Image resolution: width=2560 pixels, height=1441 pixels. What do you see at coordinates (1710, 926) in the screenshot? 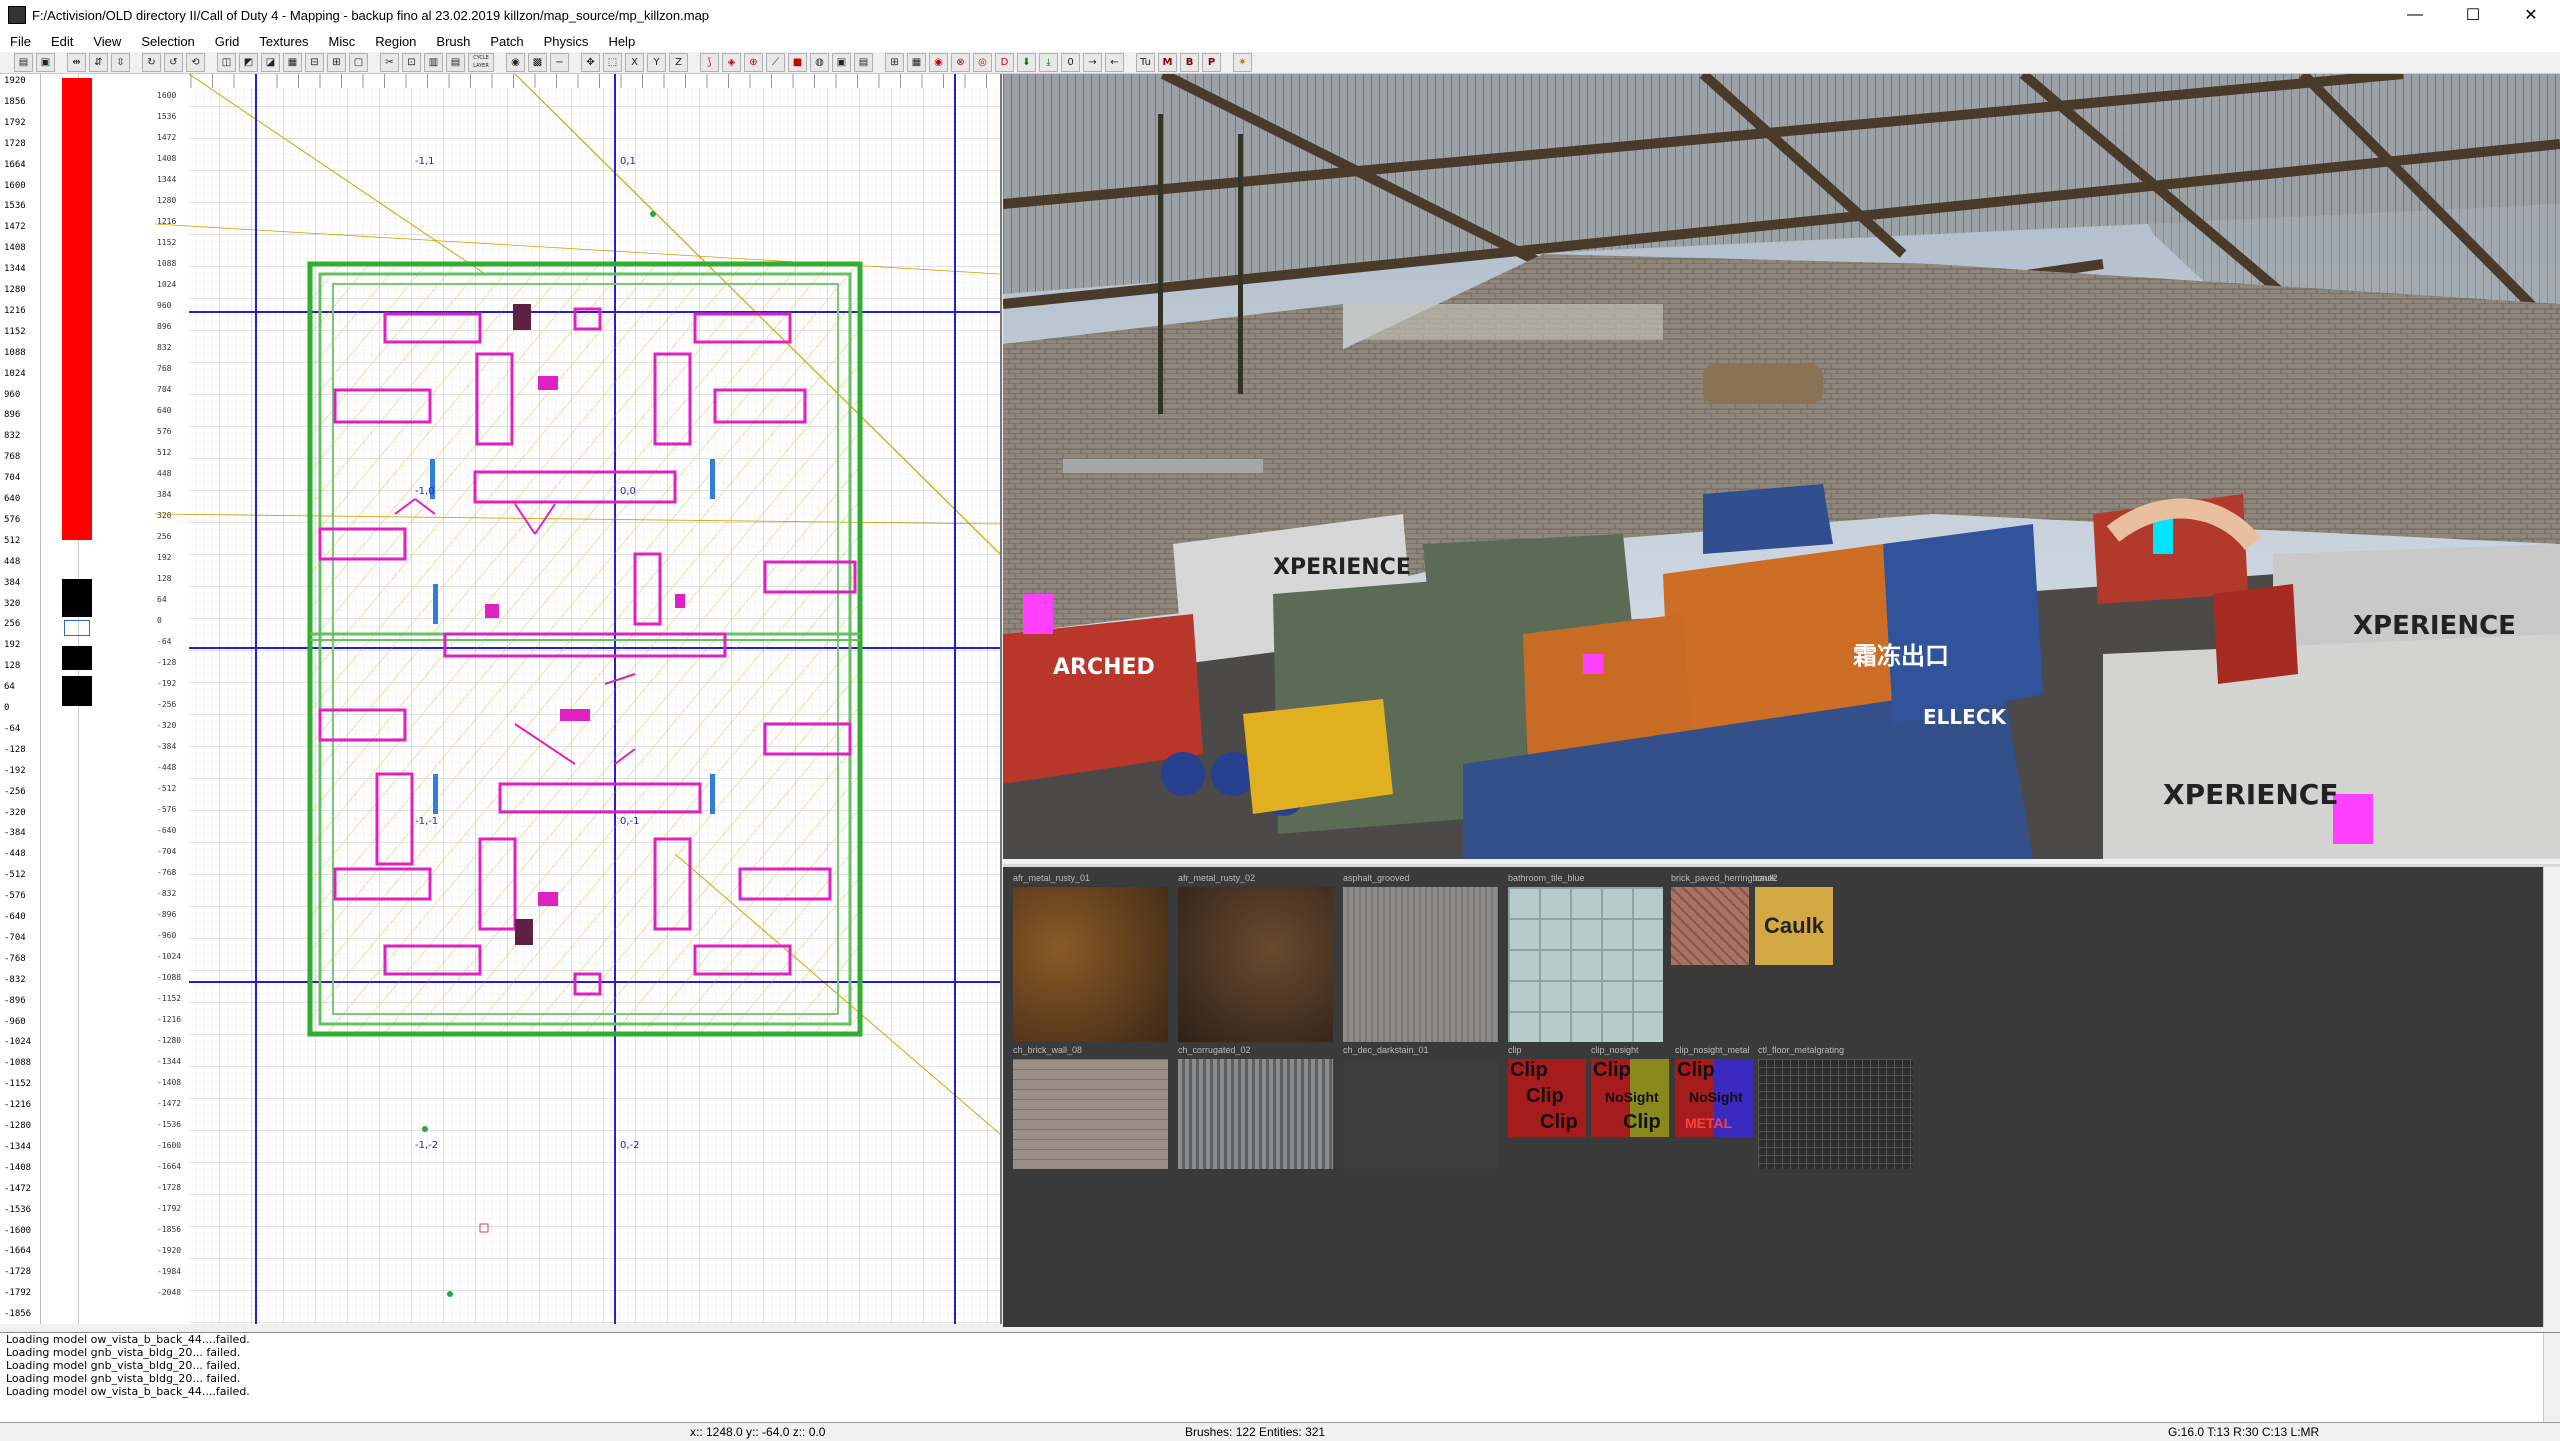
I see `texture-brick-paved-herringbone2` at bounding box center [1710, 926].